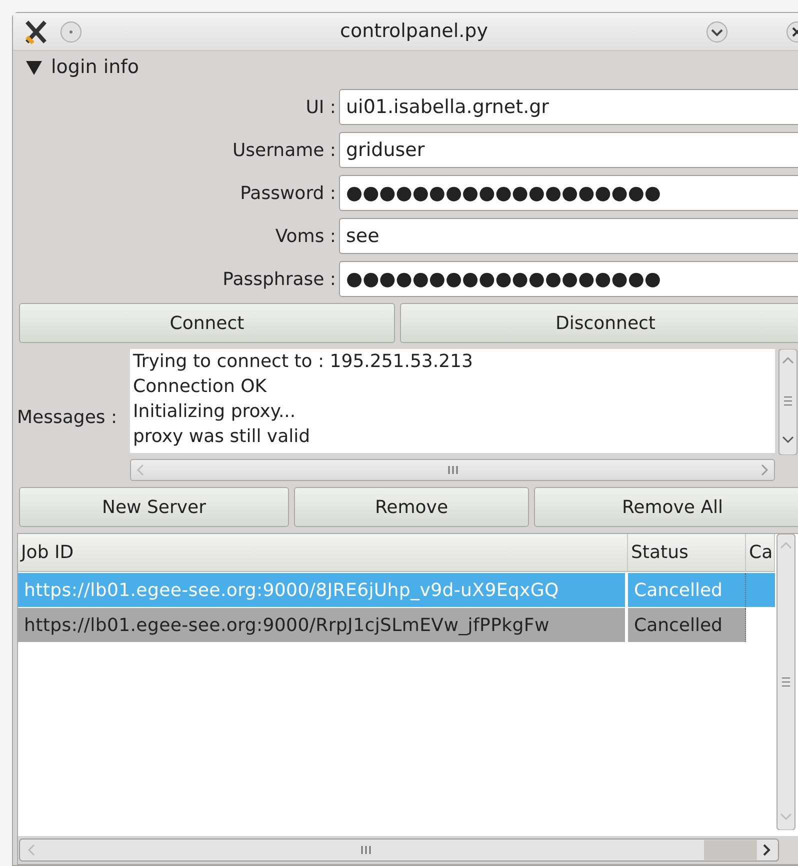 This screenshot has width=798, height=866. I want to click on section-toggle: login info, so click(405, 67).